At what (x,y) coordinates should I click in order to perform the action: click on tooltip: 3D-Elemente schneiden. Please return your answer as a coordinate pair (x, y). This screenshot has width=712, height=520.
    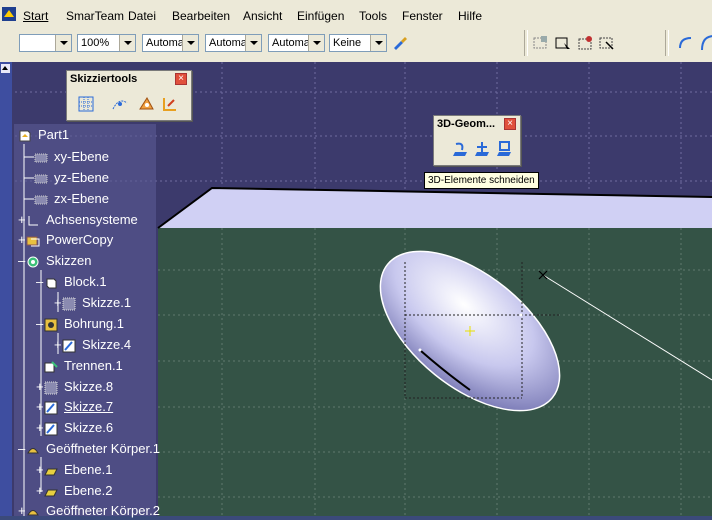
    Looking at the image, I should click on (481, 180).